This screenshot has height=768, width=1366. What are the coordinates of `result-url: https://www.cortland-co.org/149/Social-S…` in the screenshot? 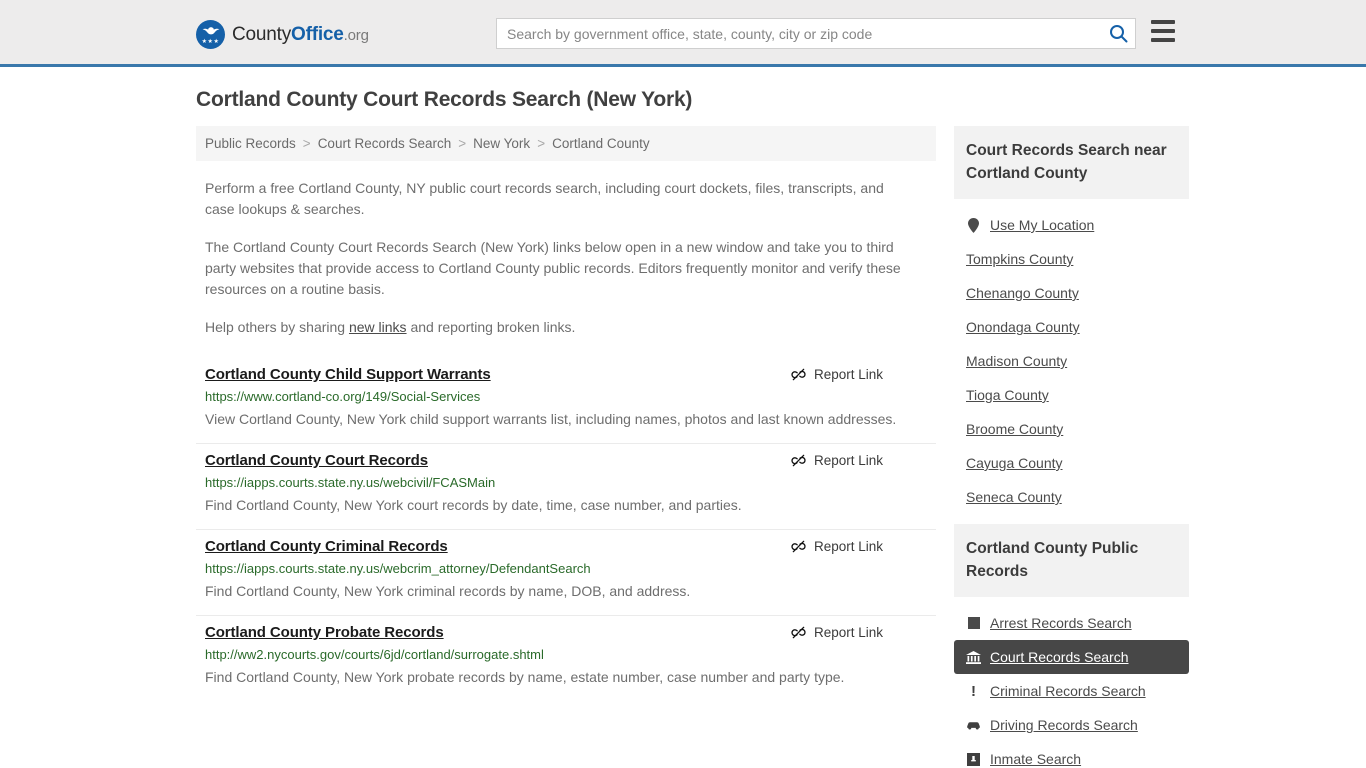 It's located at (566, 396).